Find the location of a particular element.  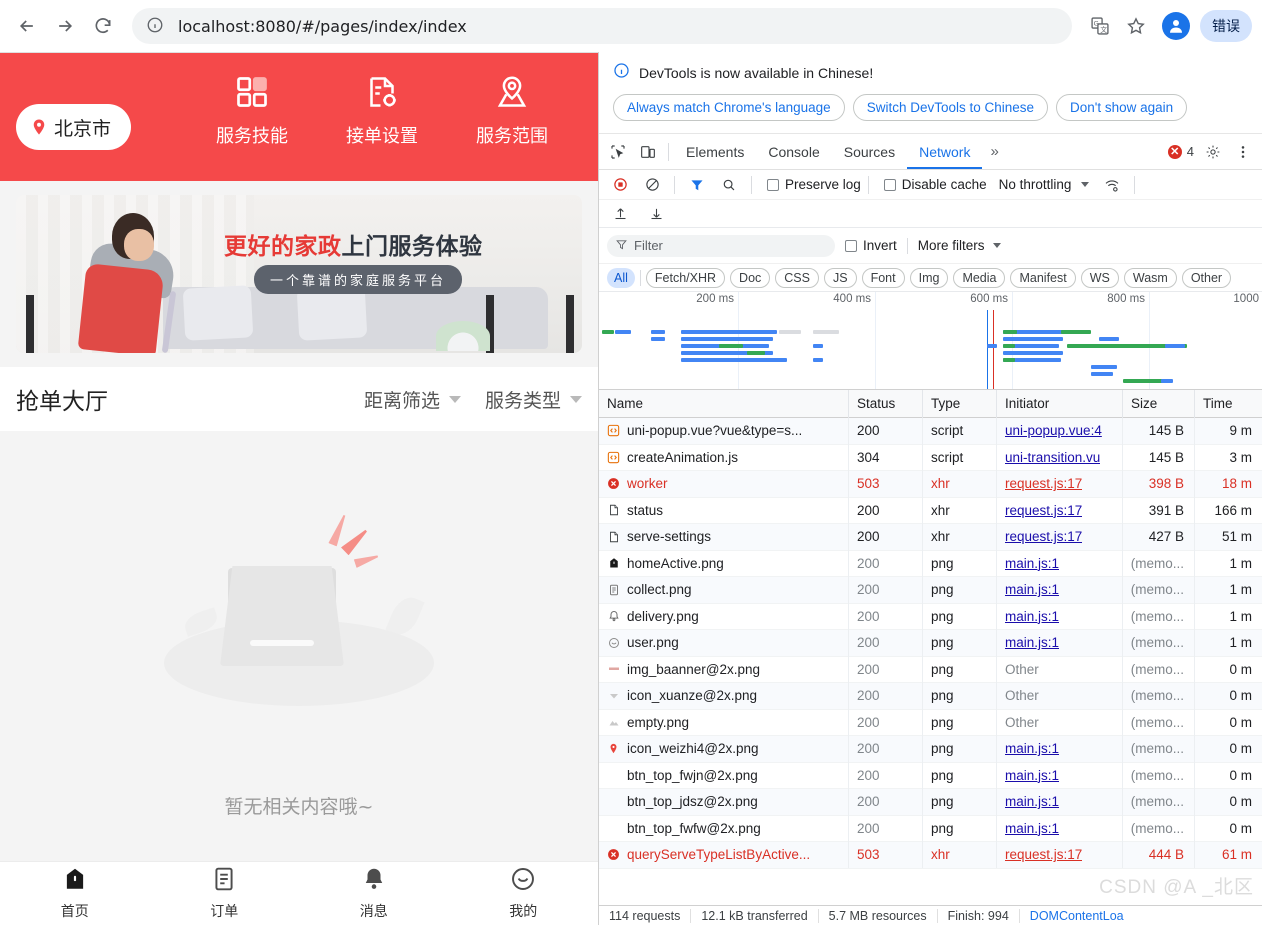

table-row: img_baanner@2x.png 200 png Other (memo... 0 m is located at coordinates (930, 669).